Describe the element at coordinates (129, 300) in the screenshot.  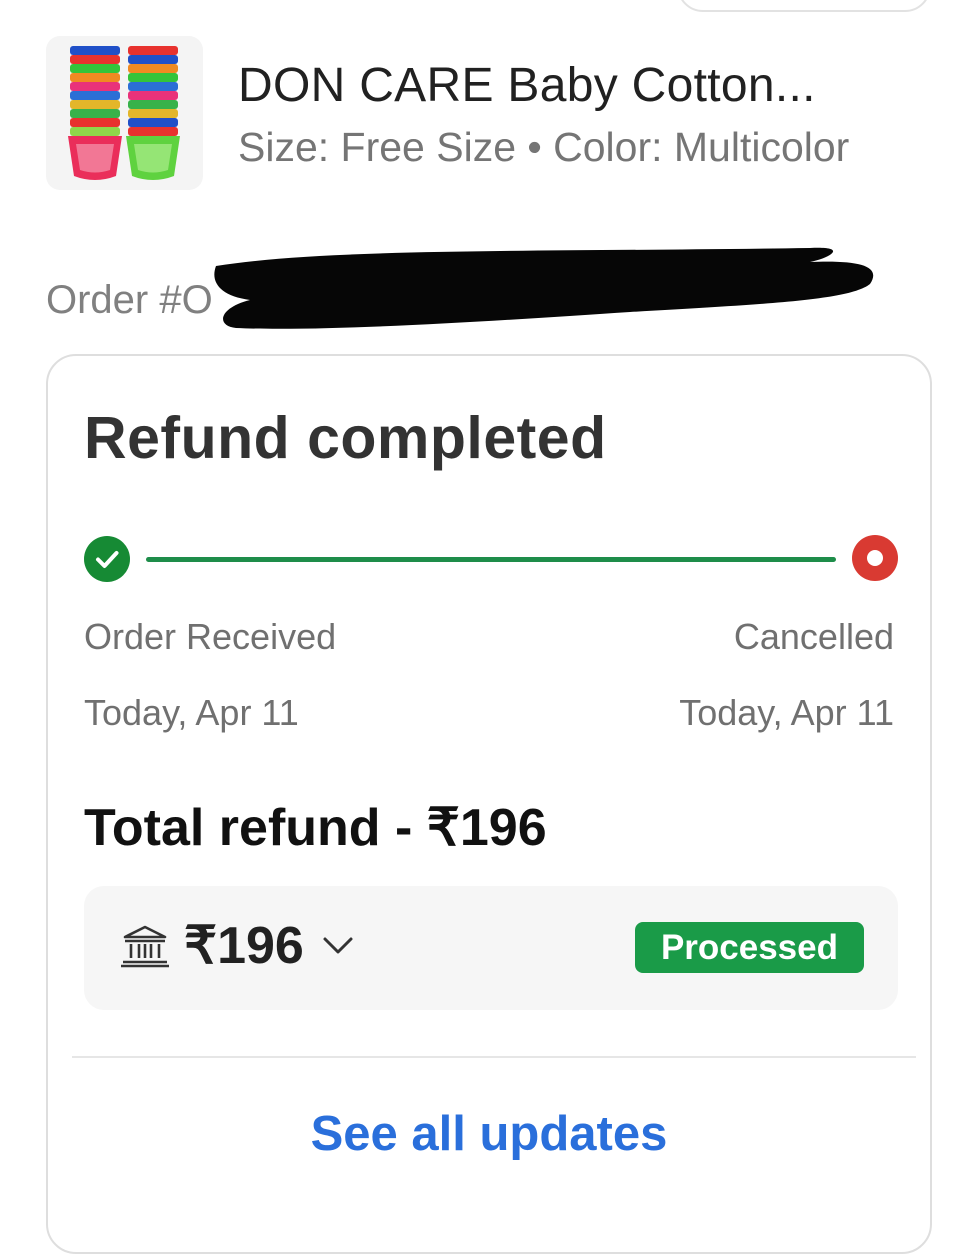
I see `order-id: Order #O` at that location.